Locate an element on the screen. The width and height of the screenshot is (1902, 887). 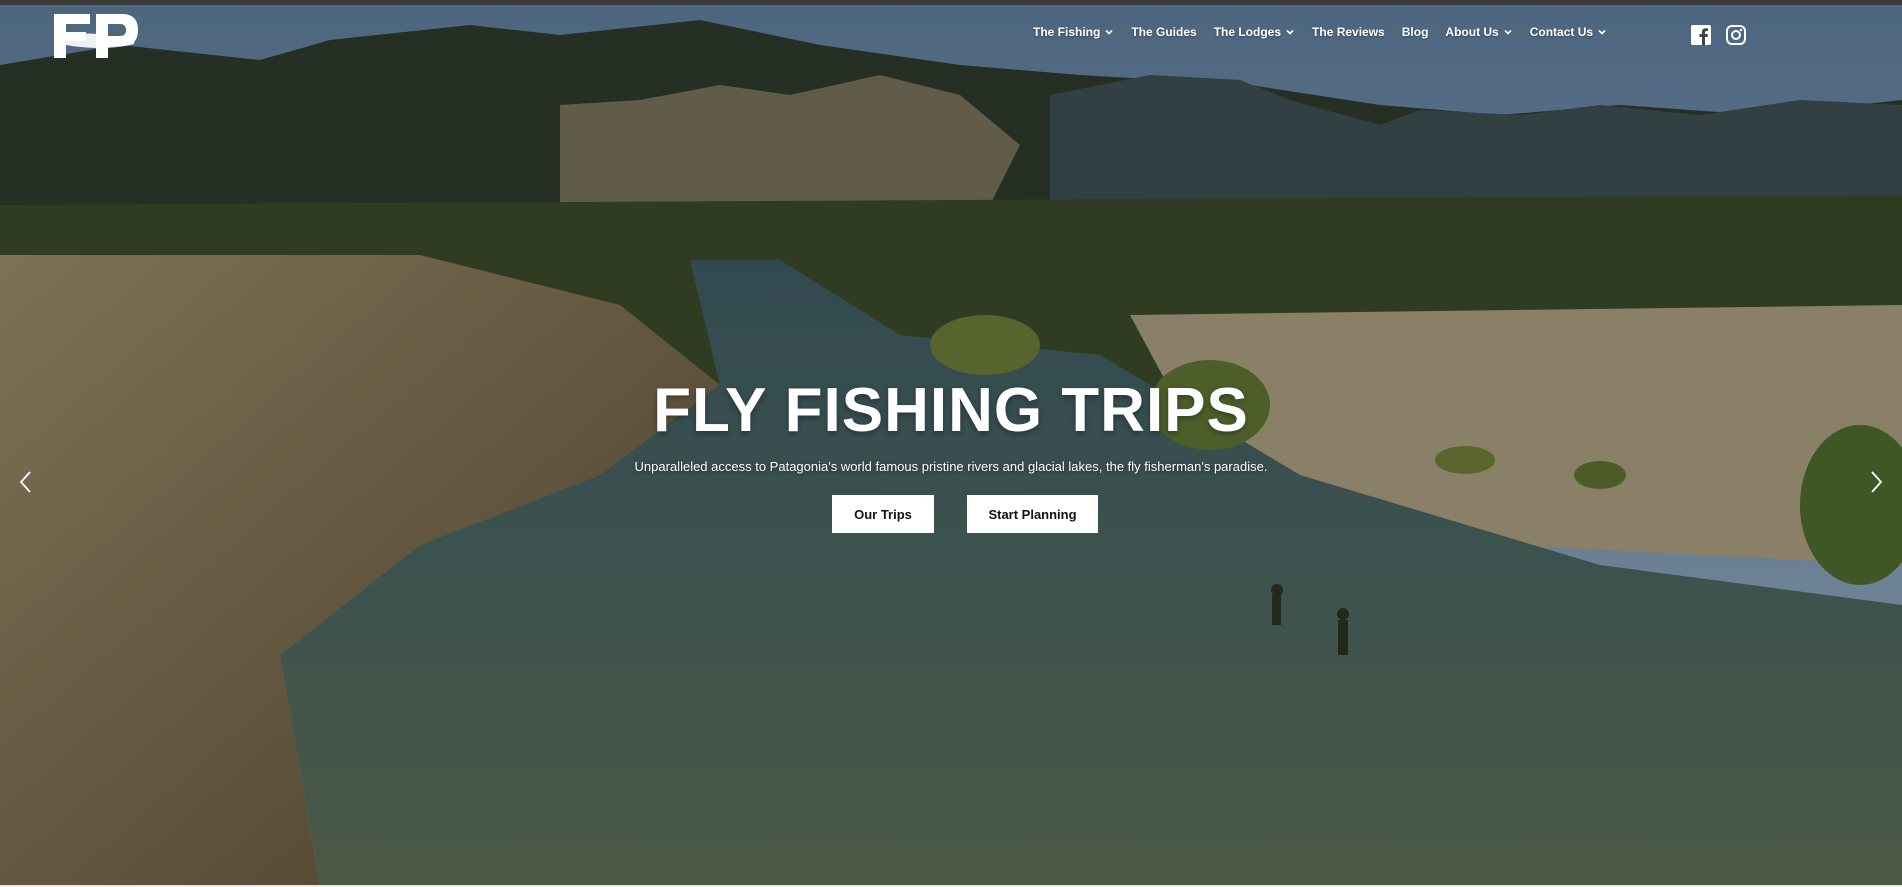
nav-item-the-fishing: The Fishing is located at coordinates (1073, 32).